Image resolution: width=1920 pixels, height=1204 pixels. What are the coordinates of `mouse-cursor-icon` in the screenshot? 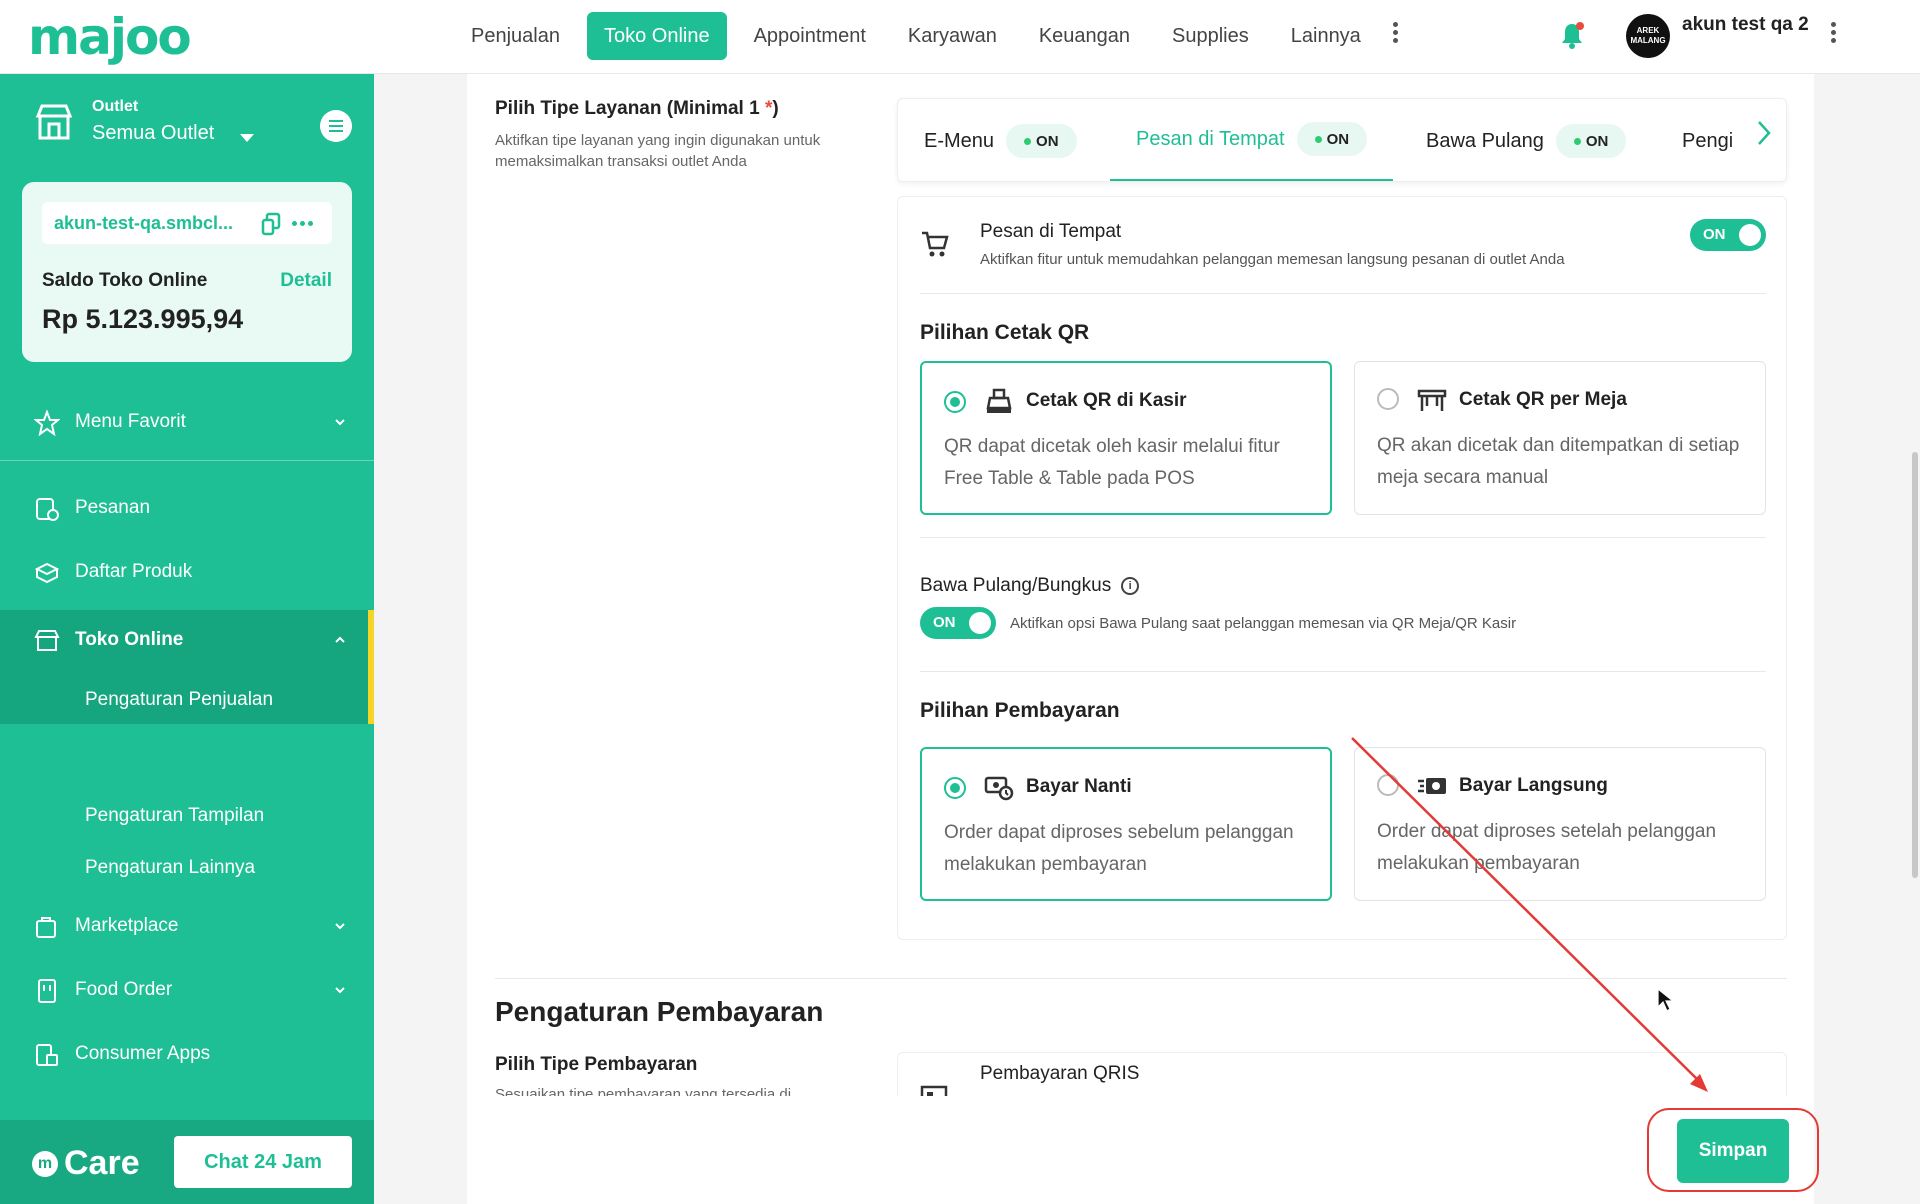 It's located at (1666, 1000).